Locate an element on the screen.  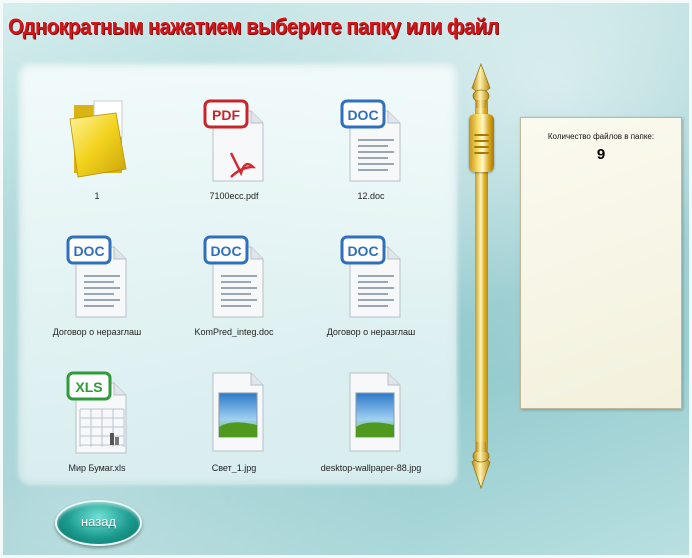
scroll-thumb is located at coordinates (481, 143).